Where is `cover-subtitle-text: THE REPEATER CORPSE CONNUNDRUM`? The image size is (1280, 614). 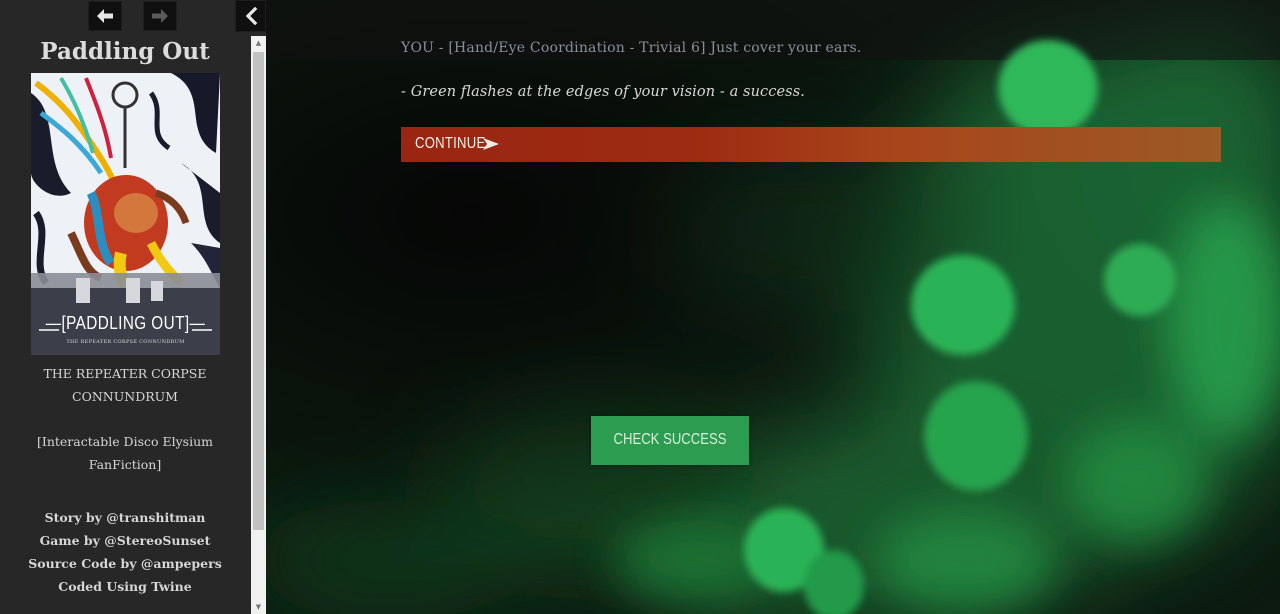 cover-subtitle-text: THE REPEATER CORPSE CONNUNDRUM is located at coordinates (125, 342).